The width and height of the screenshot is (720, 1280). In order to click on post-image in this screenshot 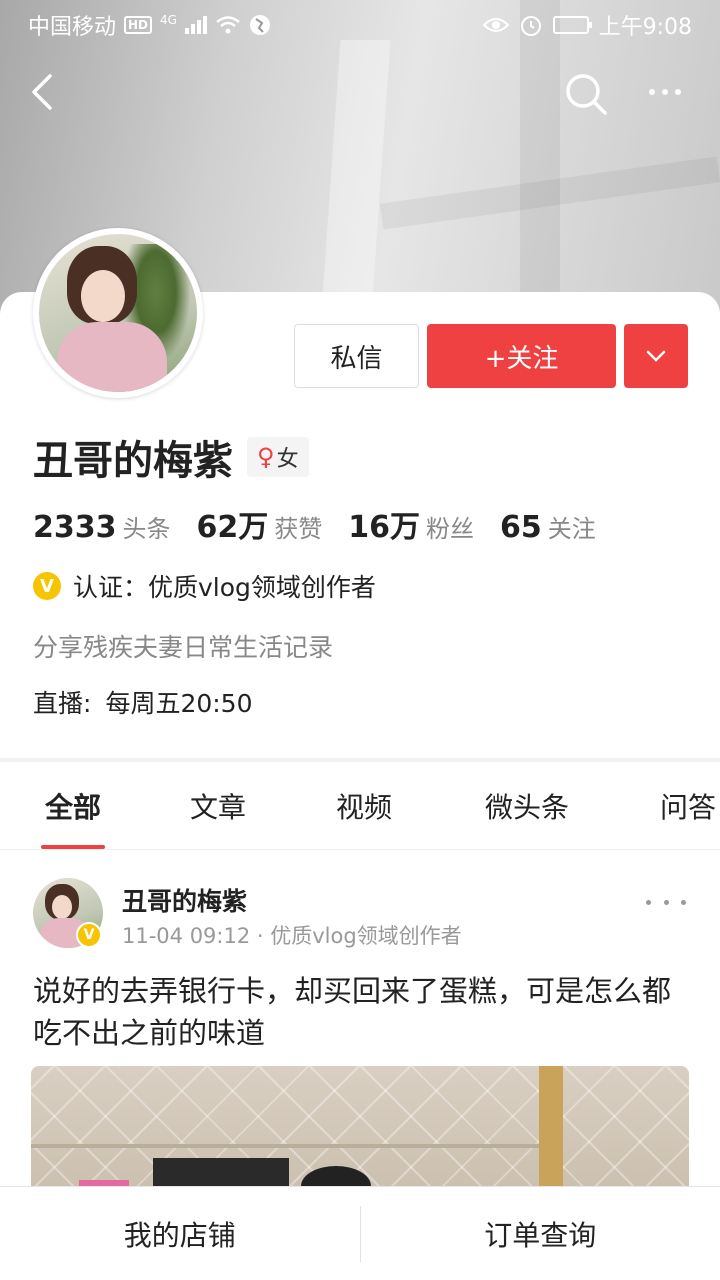, I will do `click(360, 1131)`.